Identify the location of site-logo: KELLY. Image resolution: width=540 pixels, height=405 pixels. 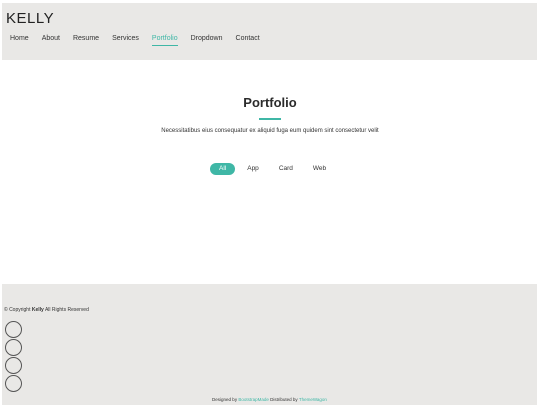
(30, 18).